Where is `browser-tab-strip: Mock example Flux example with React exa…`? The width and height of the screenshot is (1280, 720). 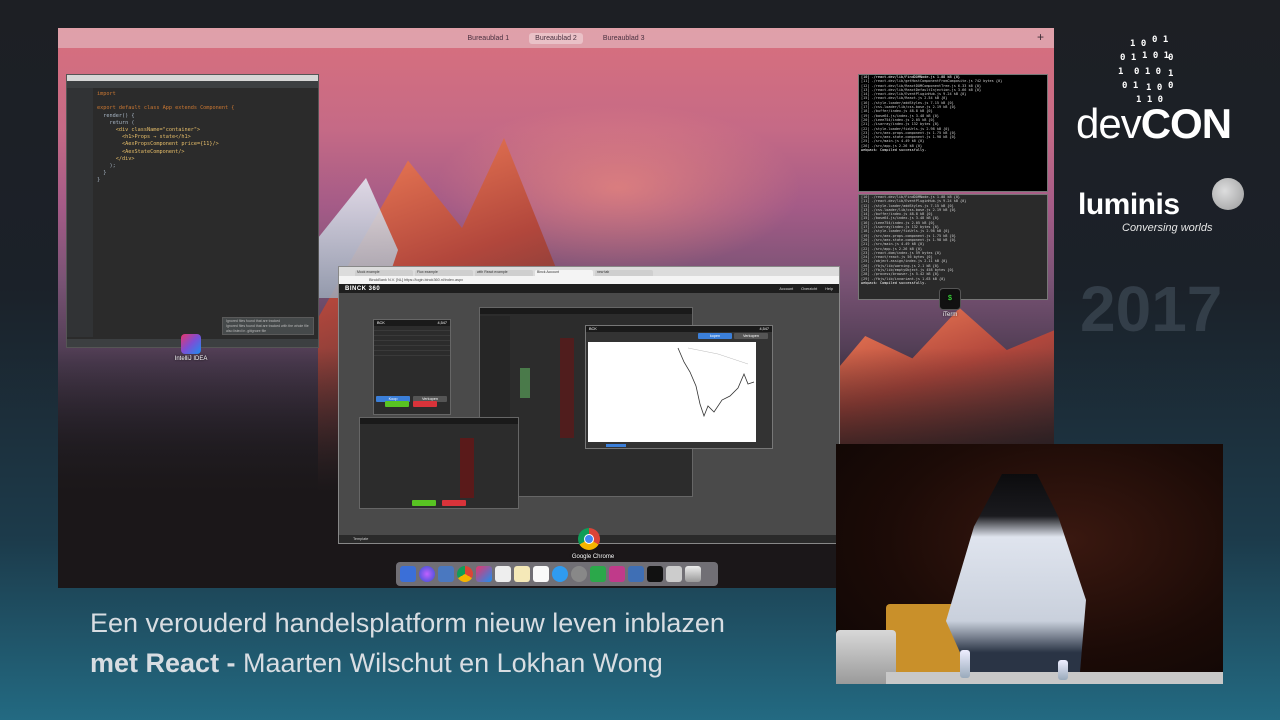 browser-tab-strip: Mock example Flux example with React exa… is located at coordinates (589, 271).